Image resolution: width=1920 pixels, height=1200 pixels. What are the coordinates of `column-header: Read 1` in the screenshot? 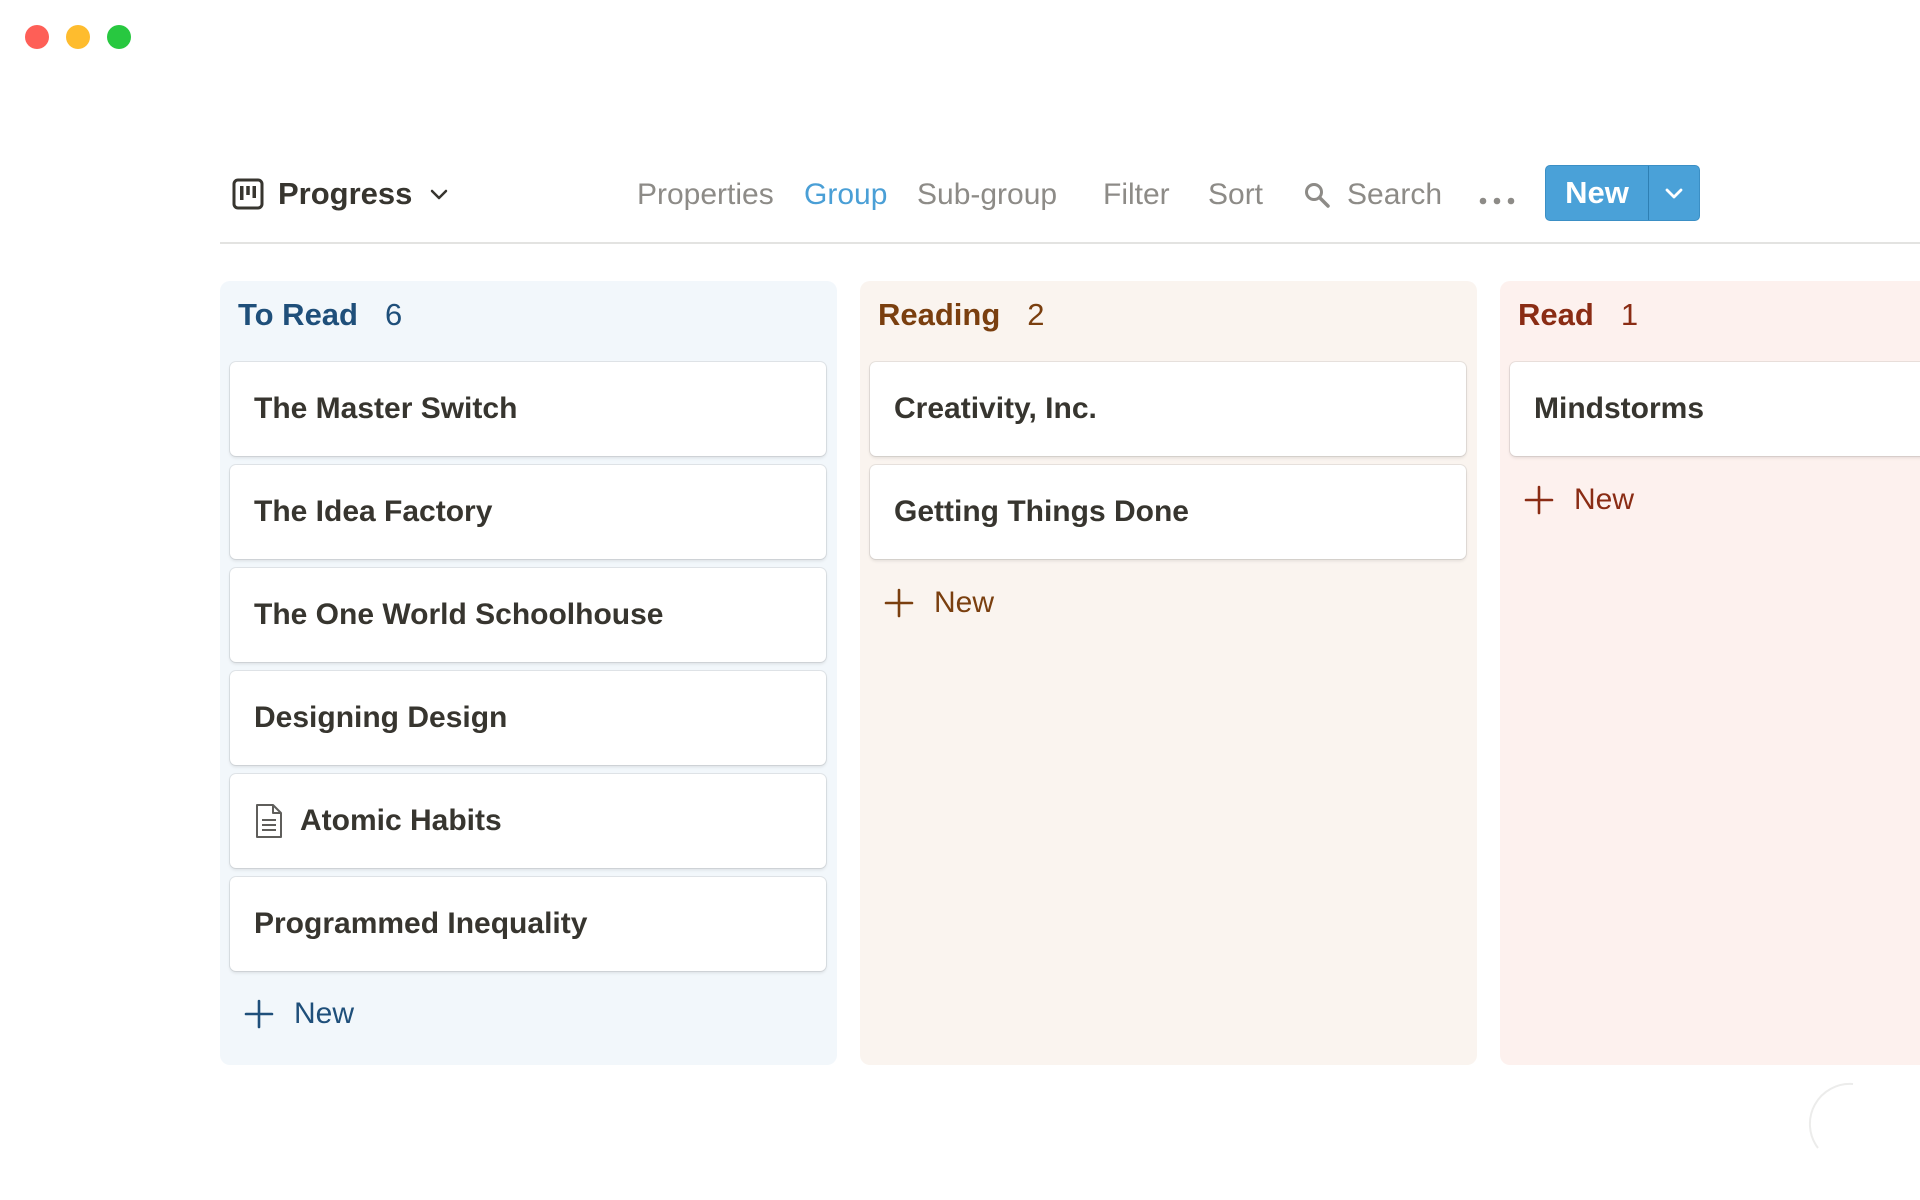 It's located at (1578, 315).